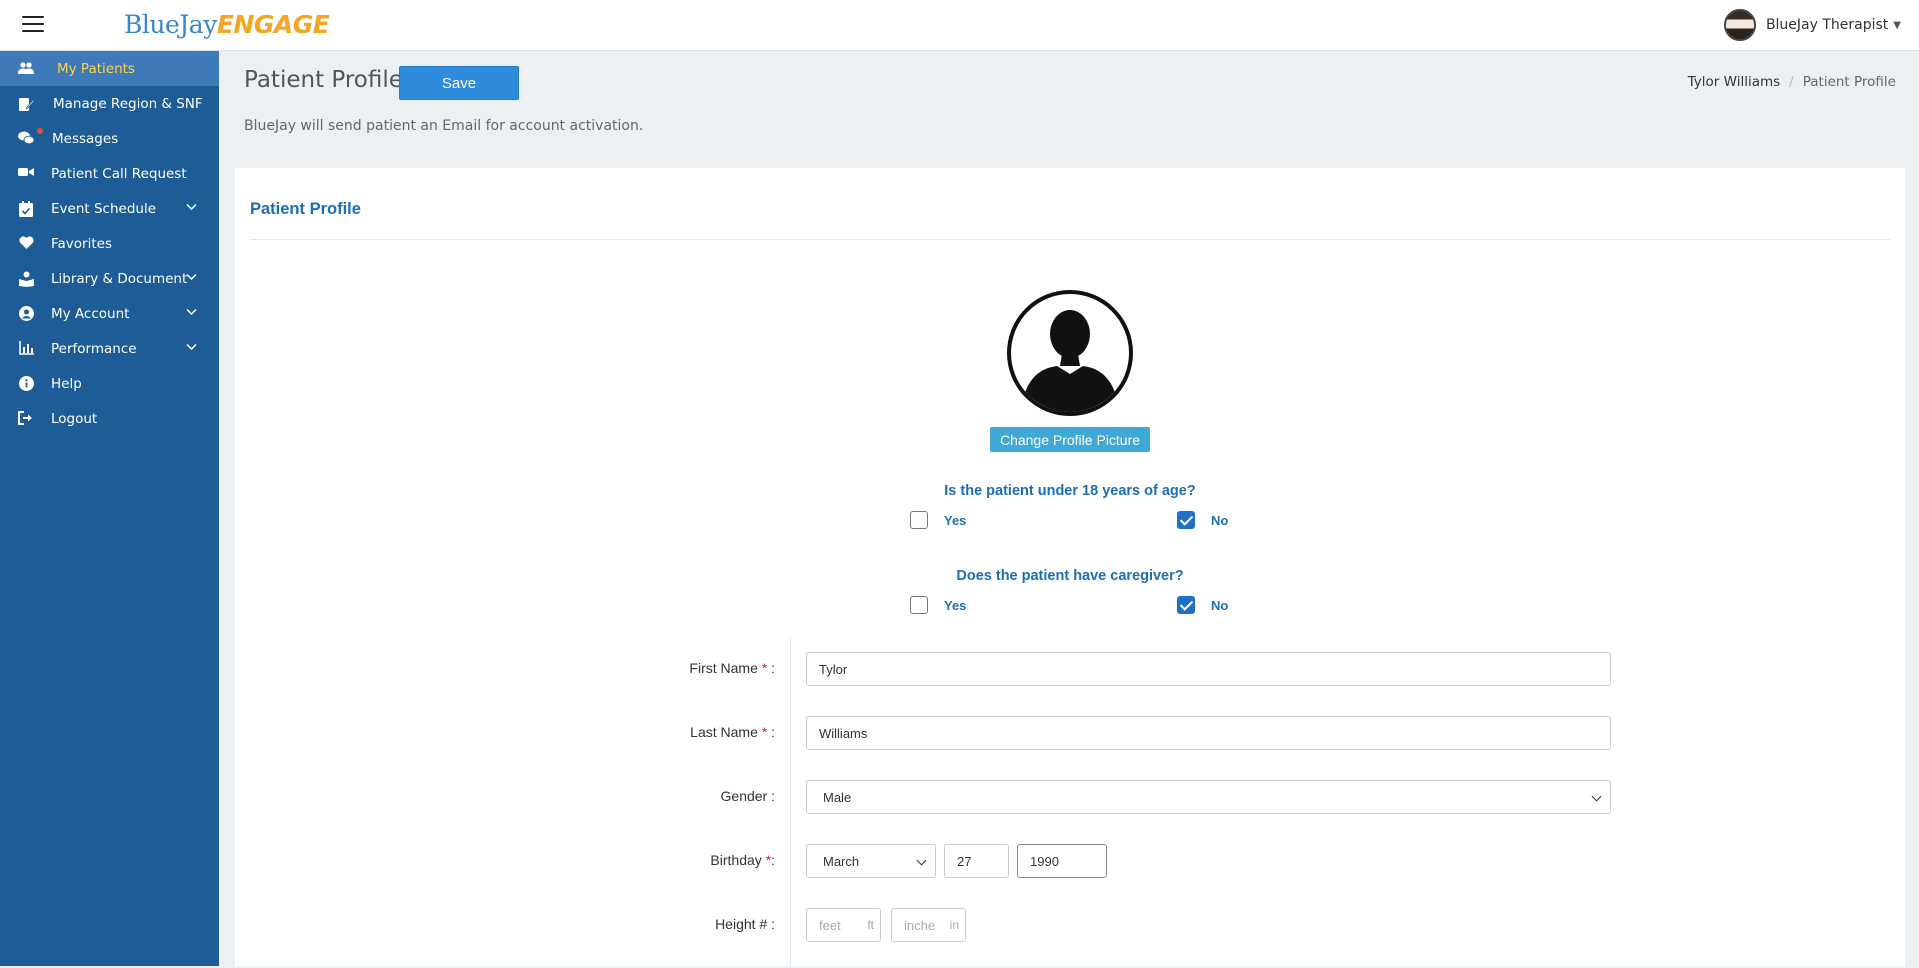 This screenshot has height=968, width=1919. Describe the element at coordinates (747, 796) in the screenshot. I see `gender-label: Gender :` at that location.